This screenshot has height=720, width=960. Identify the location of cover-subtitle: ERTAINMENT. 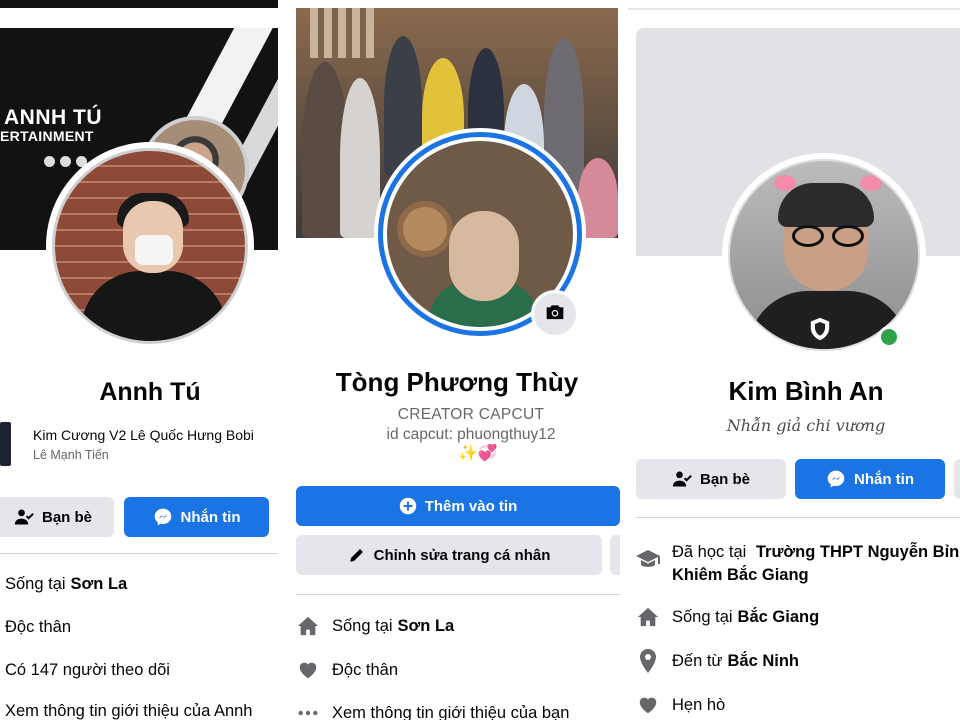
(47, 136).